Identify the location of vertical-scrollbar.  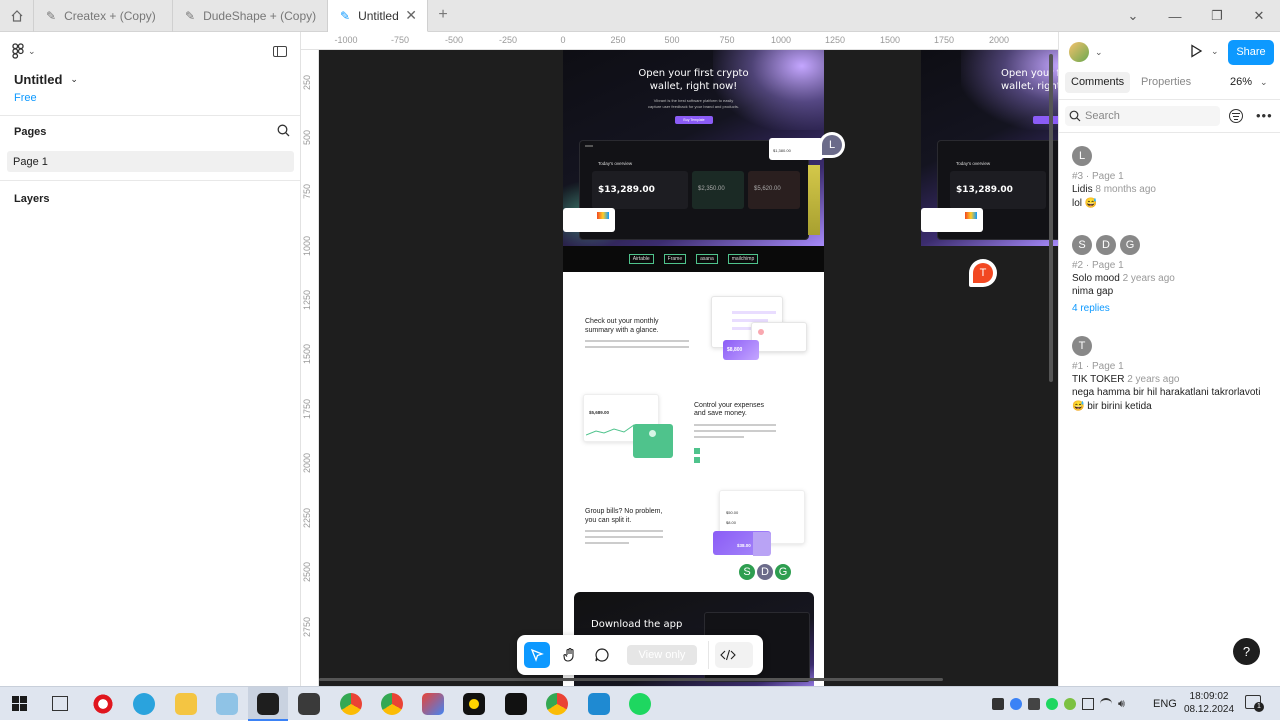
(1051, 218).